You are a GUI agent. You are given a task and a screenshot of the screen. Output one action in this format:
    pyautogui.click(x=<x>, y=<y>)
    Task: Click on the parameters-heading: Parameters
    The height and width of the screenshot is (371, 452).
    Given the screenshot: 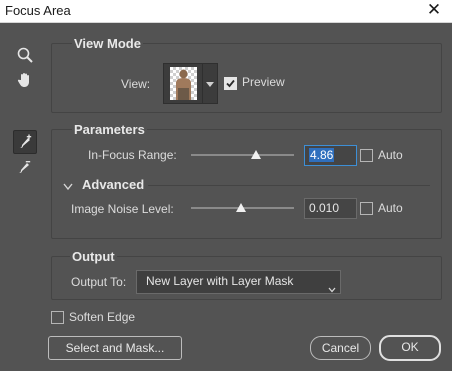 What is the action you would take?
    pyautogui.click(x=109, y=129)
    